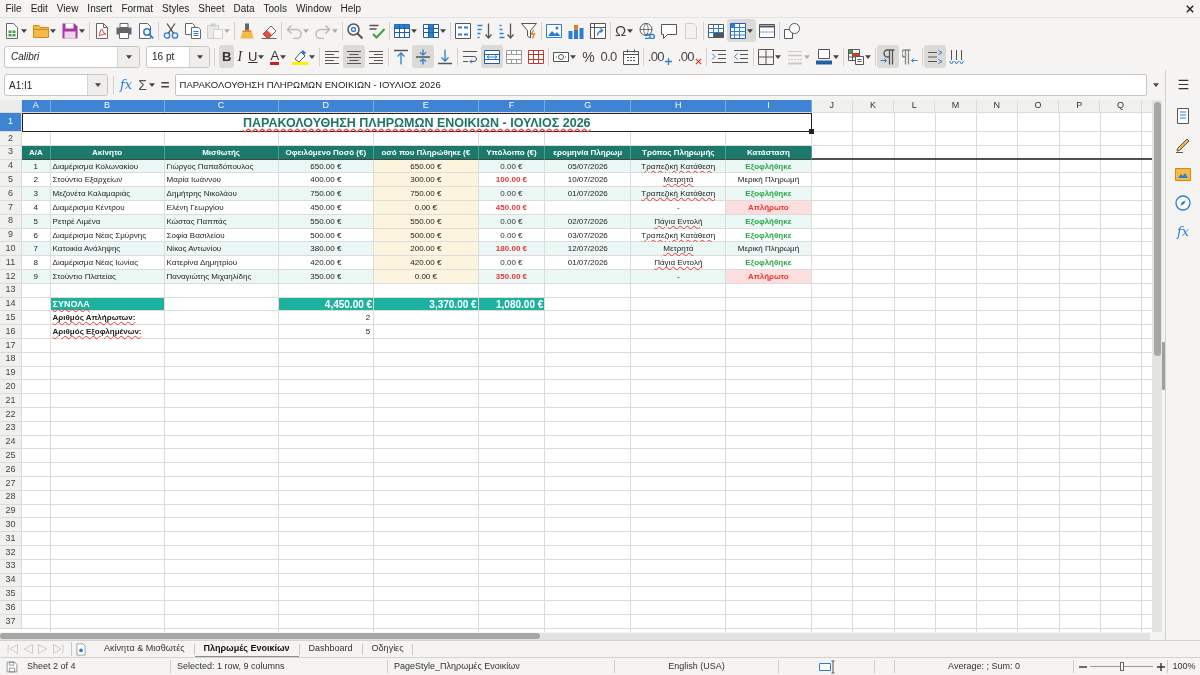 Image resolution: width=1200 pixels, height=675 pixels. Describe the element at coordinates (997, 106) in the screenshot. I see `column-header: N` at that location.